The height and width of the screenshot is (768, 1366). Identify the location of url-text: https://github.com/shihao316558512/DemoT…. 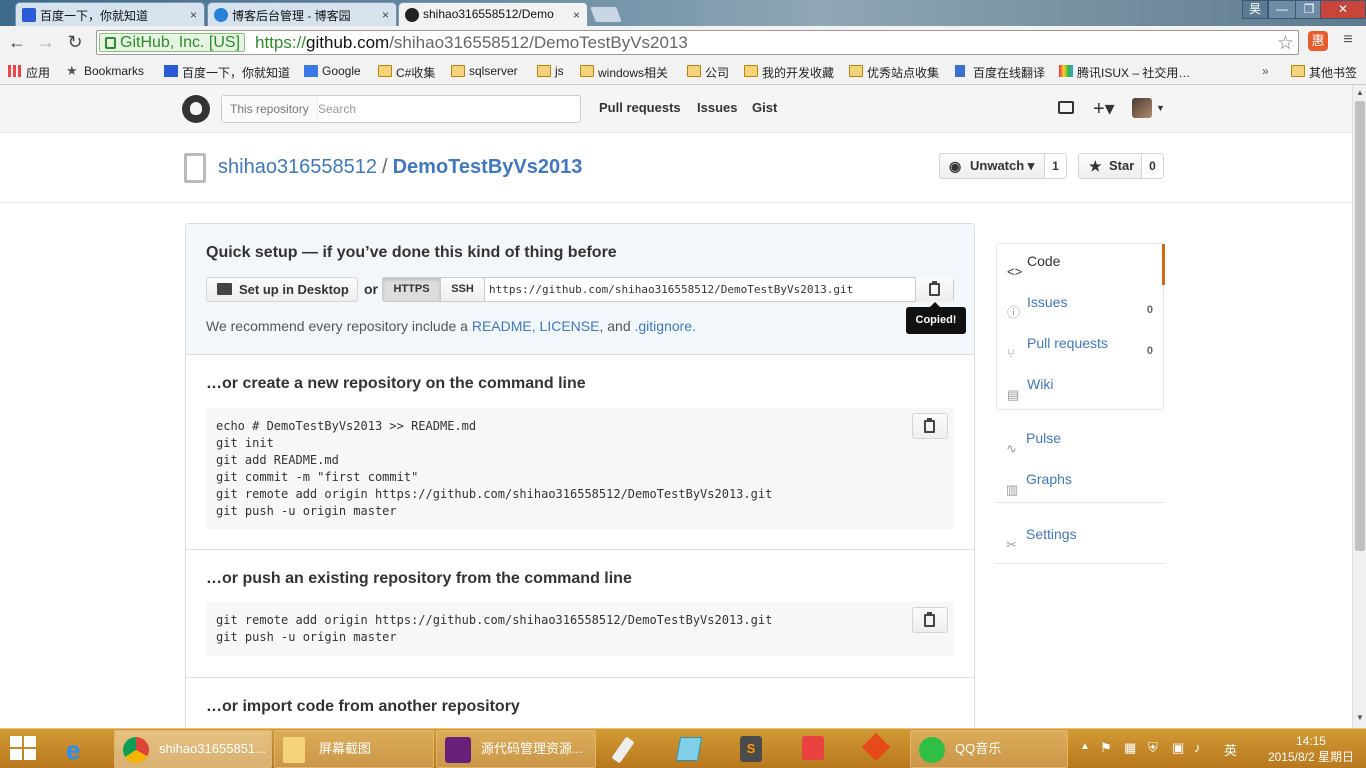
(471, 42).